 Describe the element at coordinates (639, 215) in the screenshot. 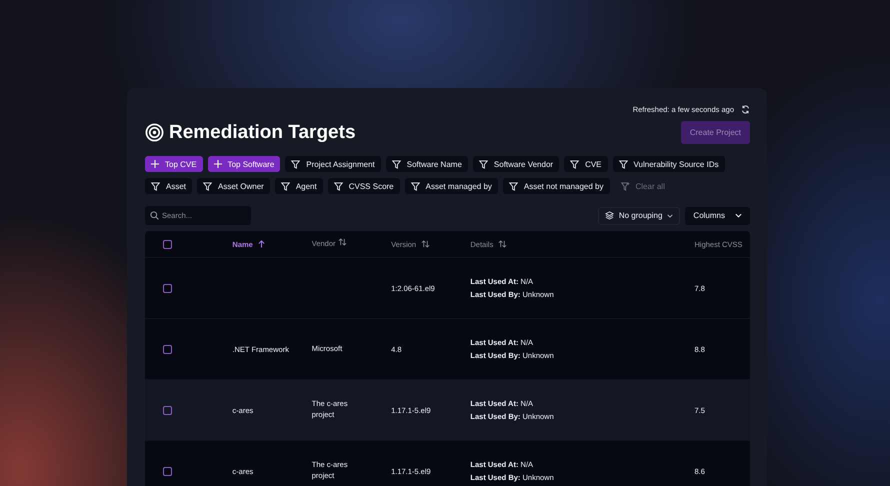

I see `grouping-dropdown: No grouping` at that location.